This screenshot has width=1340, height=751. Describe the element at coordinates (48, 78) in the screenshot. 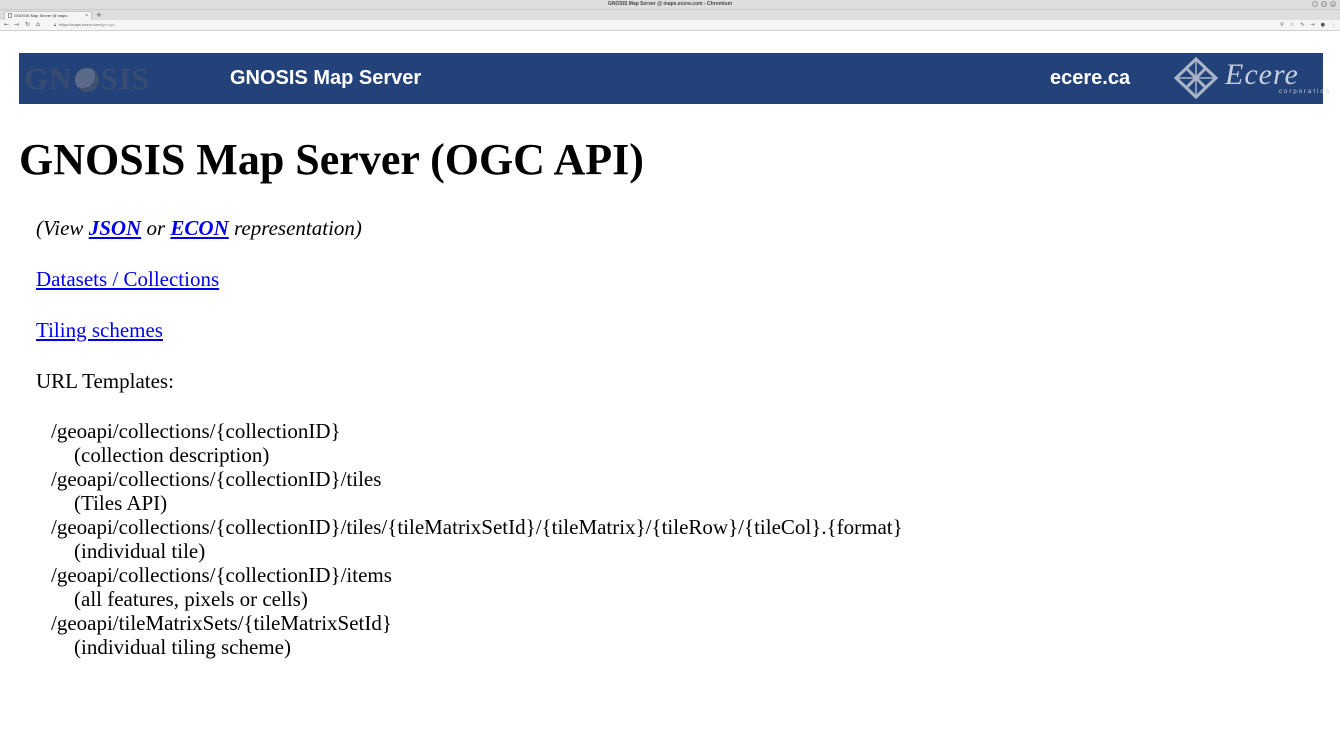

I see `logo-text-start: GN` at that location.